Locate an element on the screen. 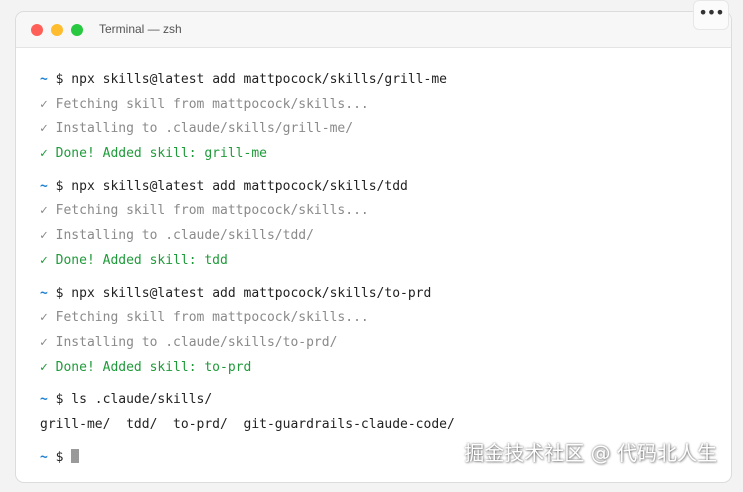 The image size is (743, 492). install-line: ✓ Installing to .claude/skills/to-prd/ is located at coordinates (189, 342).